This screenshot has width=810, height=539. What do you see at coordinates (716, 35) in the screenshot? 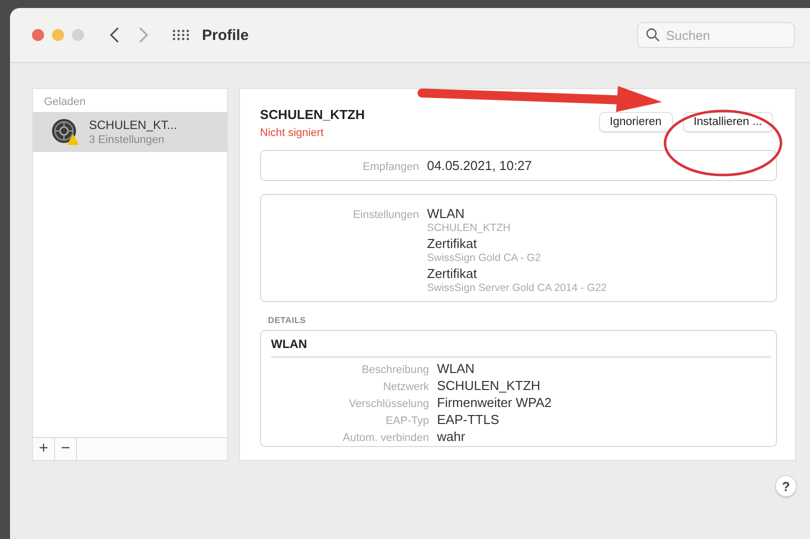
I see `search-field: Suchen` at bounding box center [716, 35].